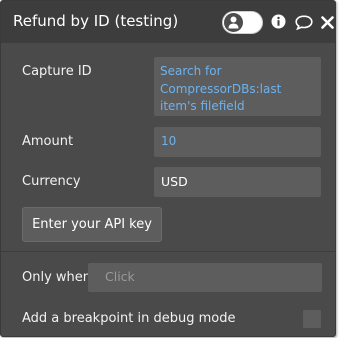  What do you see at coordinates (51, 181) in the screenshot?
I see `currency-label: Currency` at bounding box center [51, 181].